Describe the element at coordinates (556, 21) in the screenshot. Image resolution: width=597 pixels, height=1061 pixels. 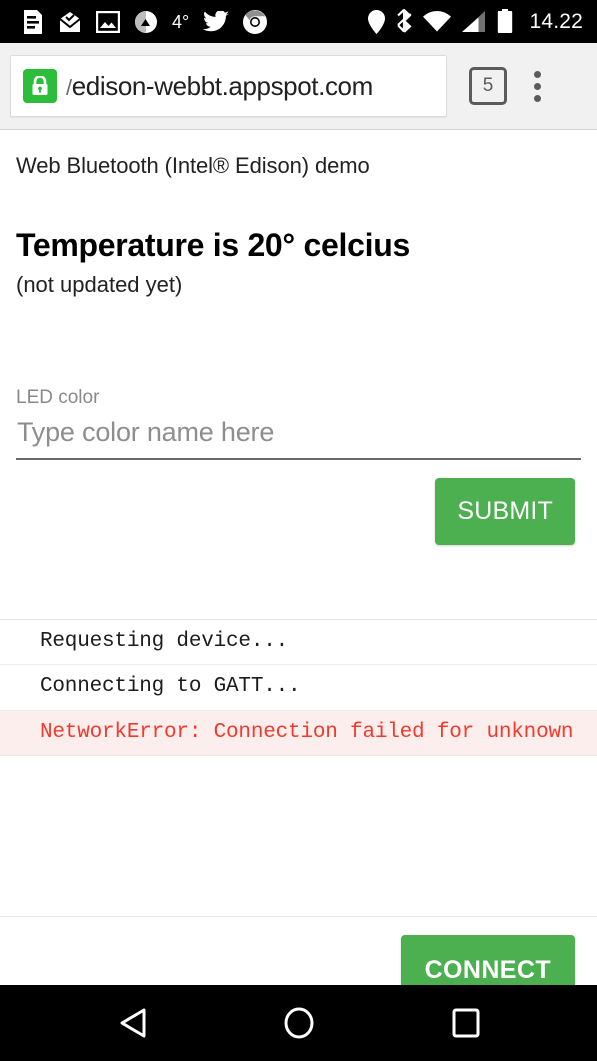
I see `status-bar-clock: 14.22` at that location.